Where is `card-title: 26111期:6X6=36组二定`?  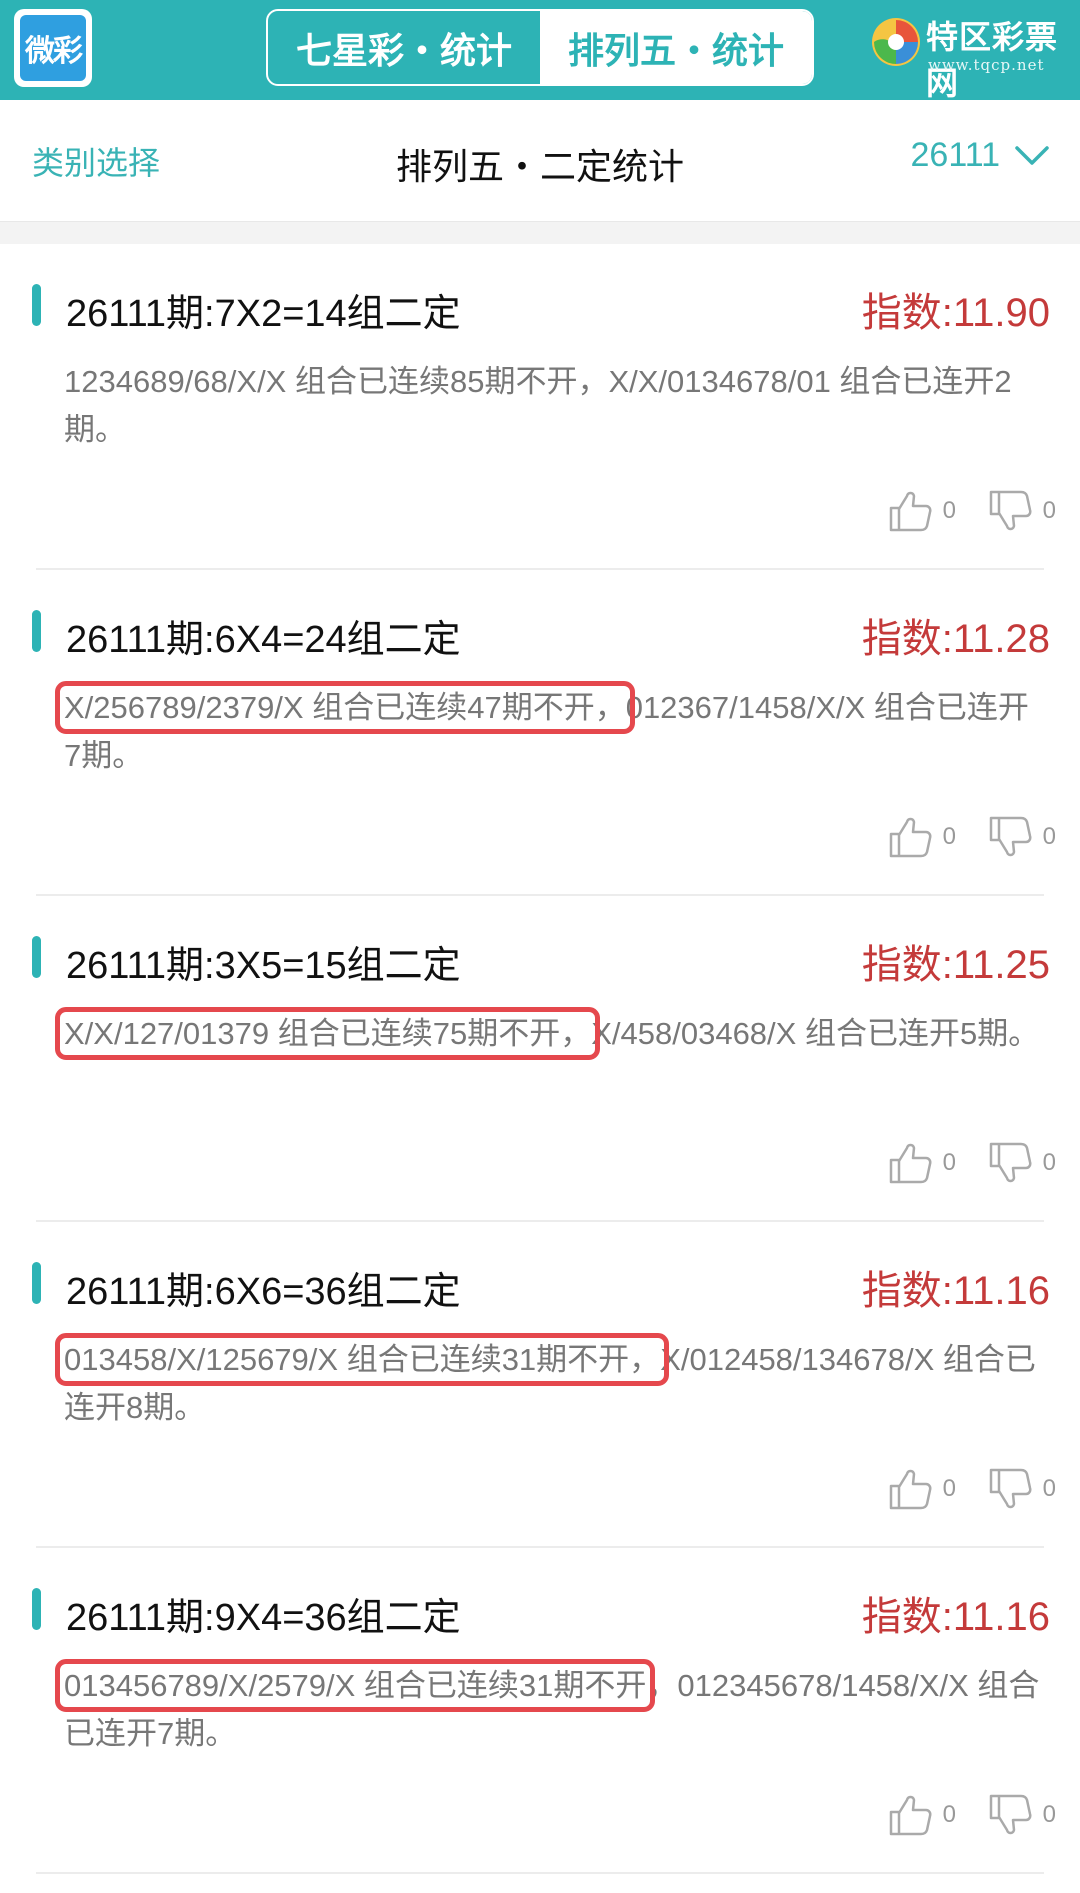
card-title: 26111期:6X6=36组二定 is located at coordinates (263, 1292).